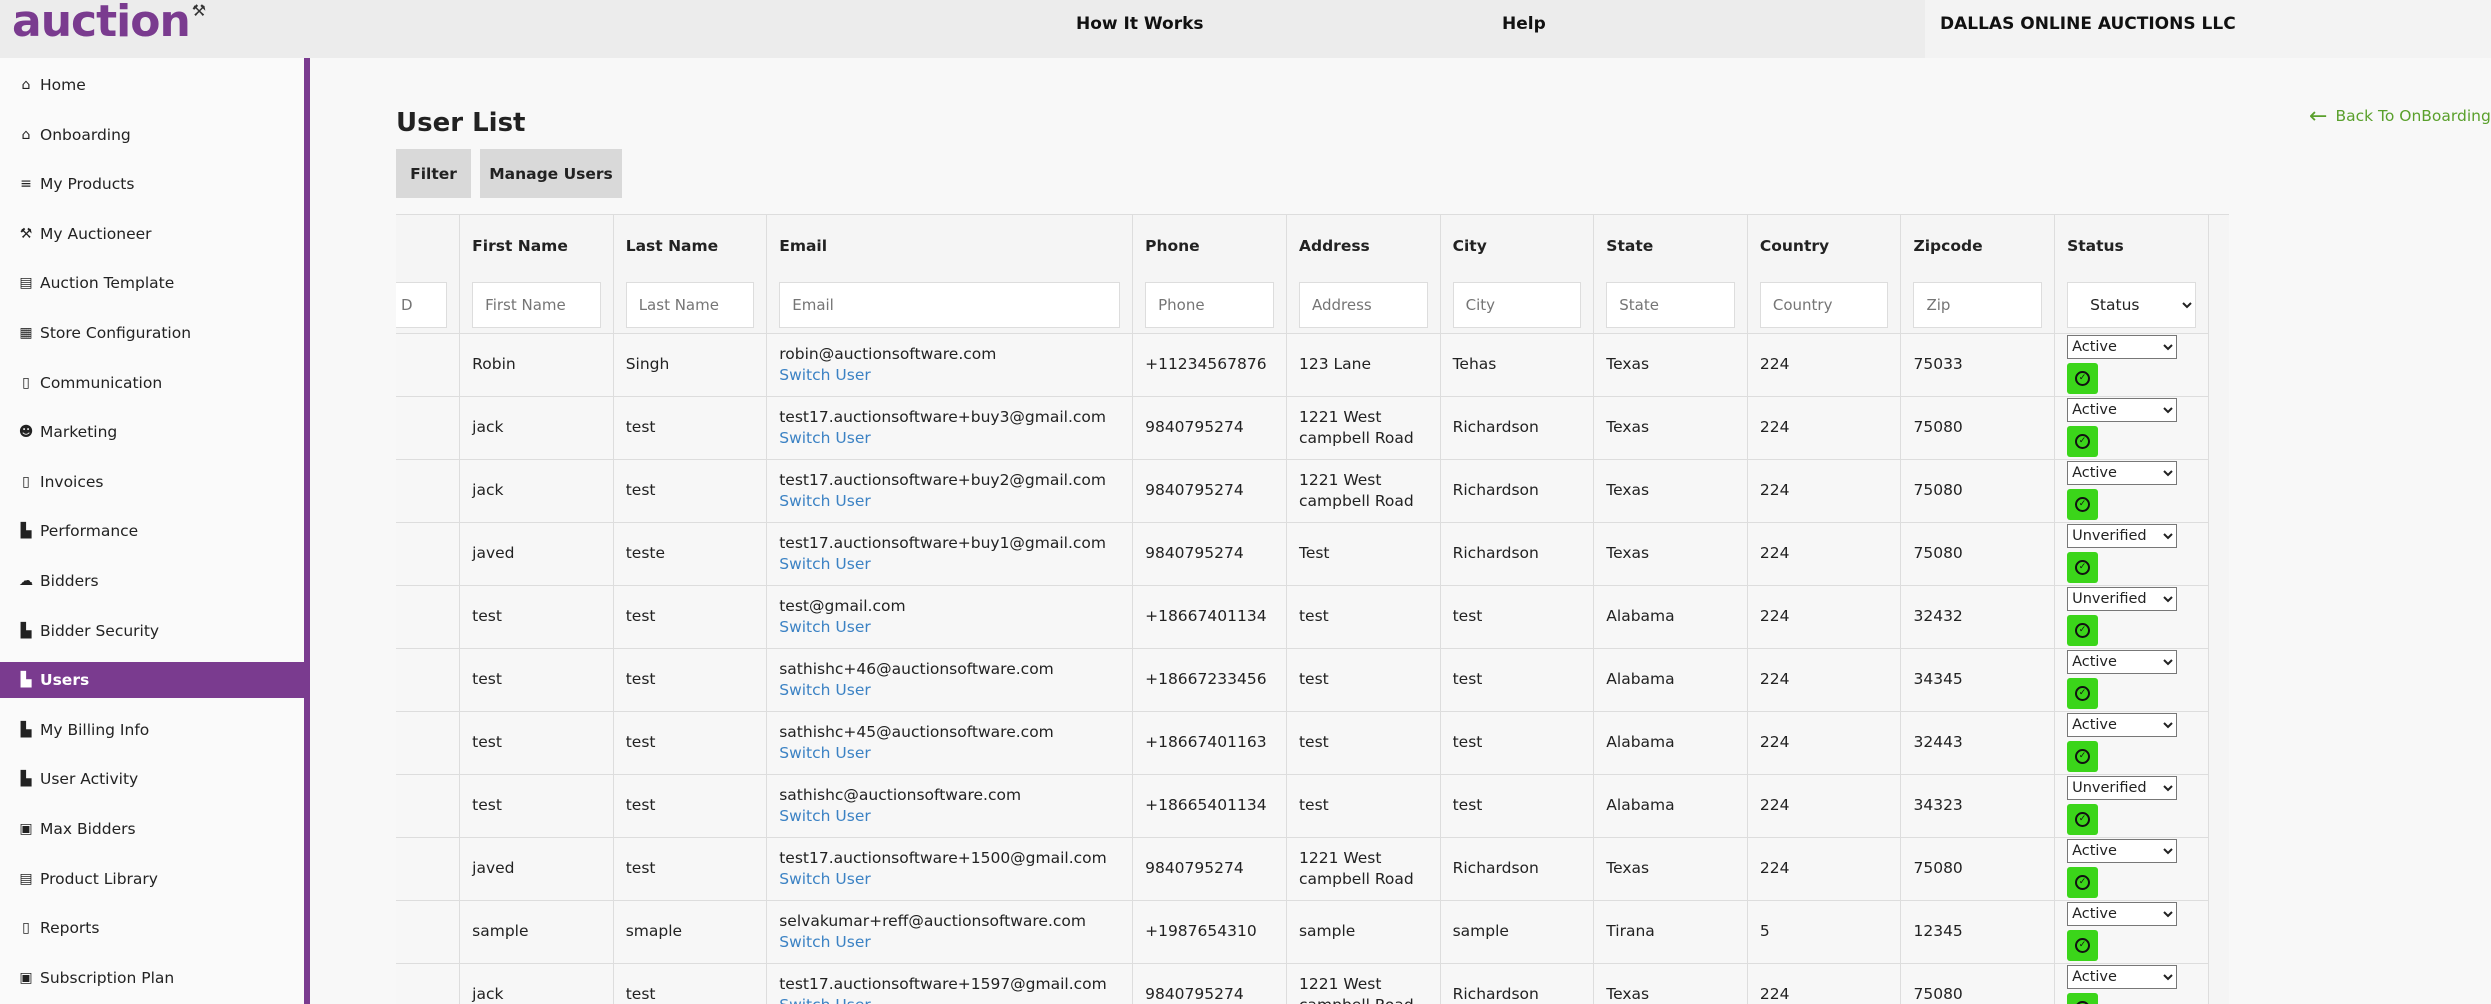 The width and height of the screenshot is (2491, 1004). What do you see at coordinates (1517, 304) in the screenshot?
I see `city-filter-input` at bounding box center [1517, 304].